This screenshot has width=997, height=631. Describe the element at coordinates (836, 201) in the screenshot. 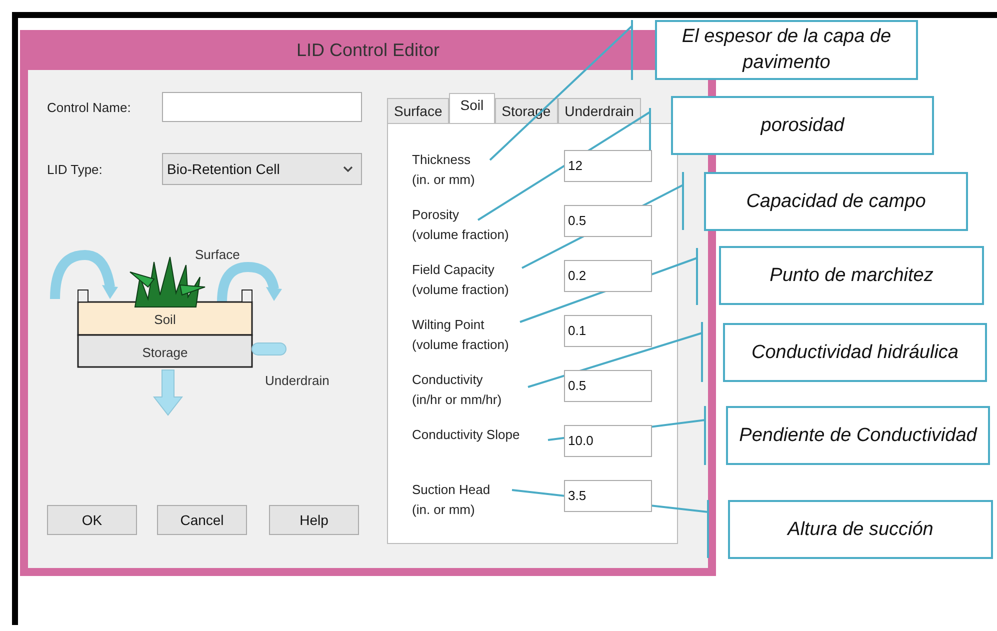

I see `annotation-callout: Capacidad de campo` at that location.